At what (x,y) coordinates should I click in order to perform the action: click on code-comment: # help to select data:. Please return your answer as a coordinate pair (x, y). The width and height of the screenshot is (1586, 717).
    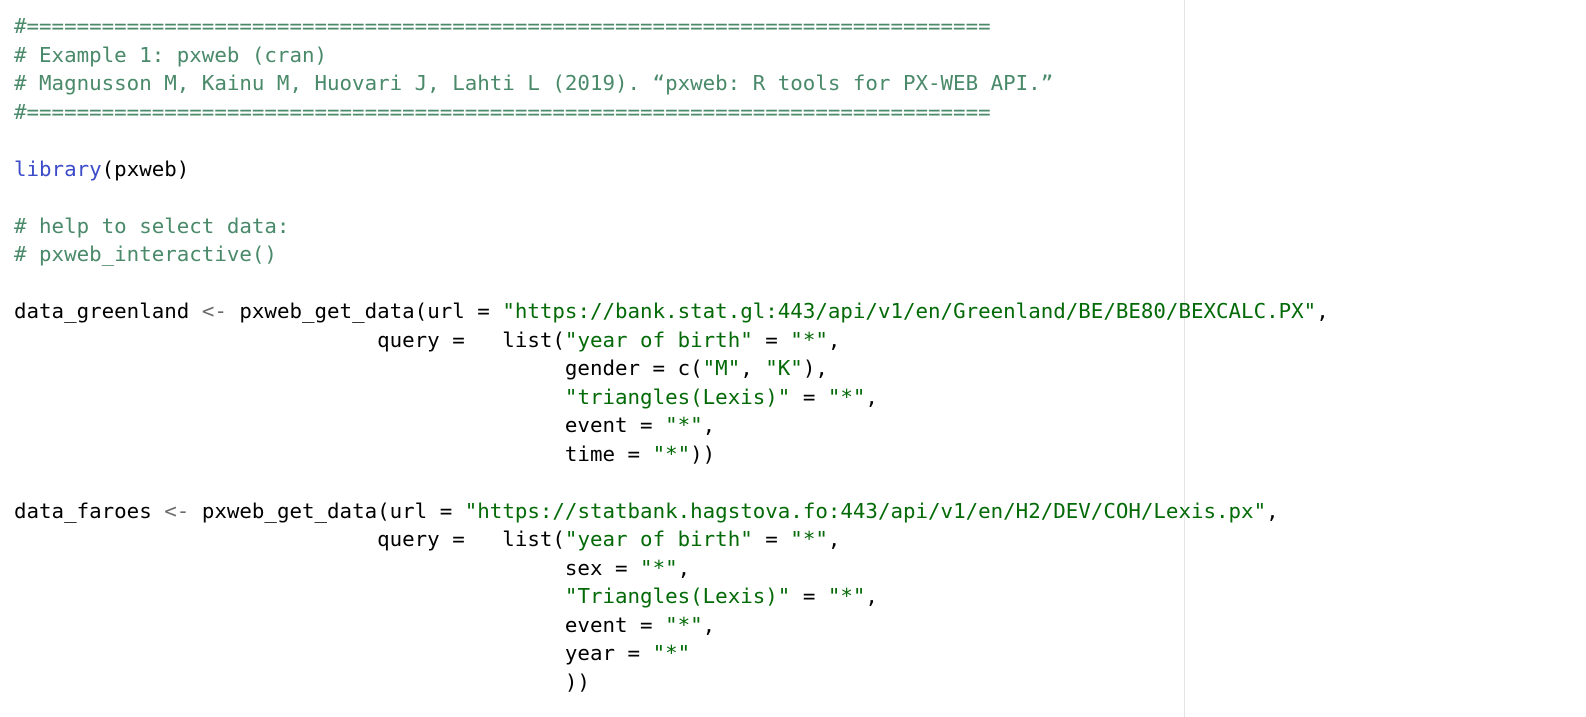
    Looking at the image, I should click on (152, 225).